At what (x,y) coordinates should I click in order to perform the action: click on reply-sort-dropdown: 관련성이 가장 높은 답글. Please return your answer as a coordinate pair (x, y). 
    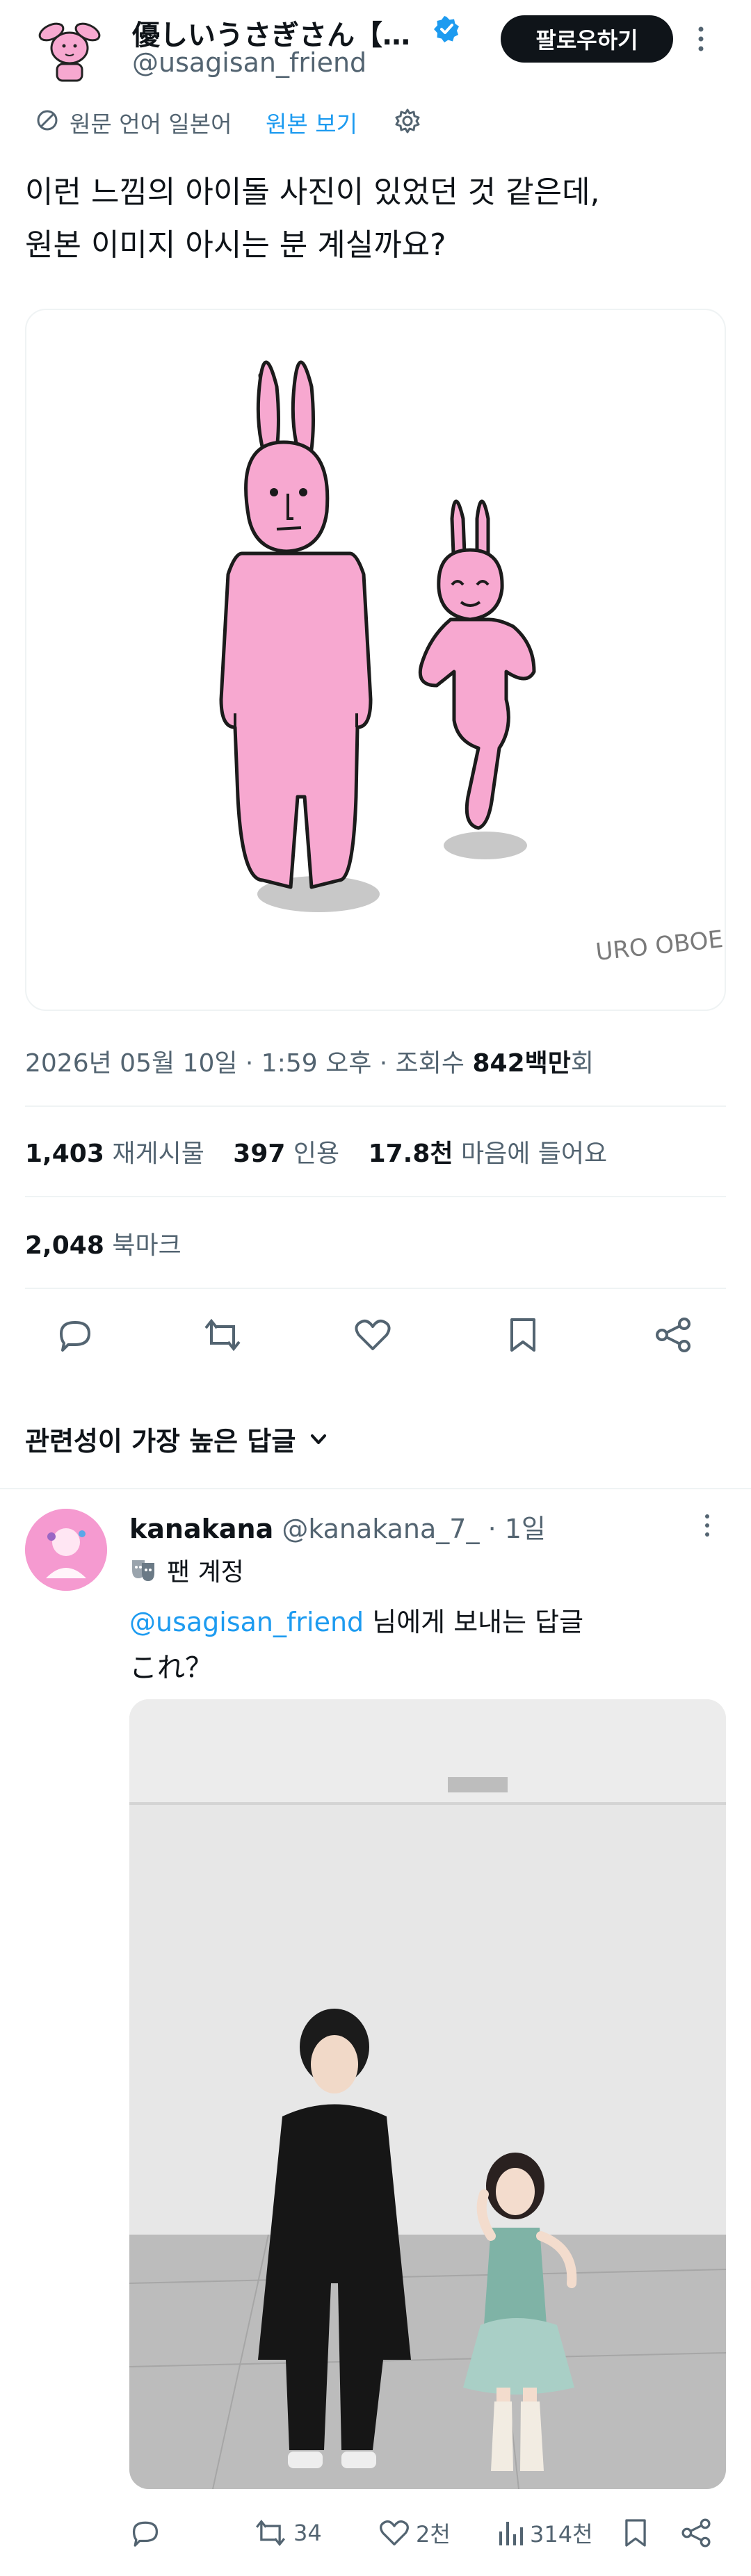
    Looking at the image, I should click on (177, 1439).